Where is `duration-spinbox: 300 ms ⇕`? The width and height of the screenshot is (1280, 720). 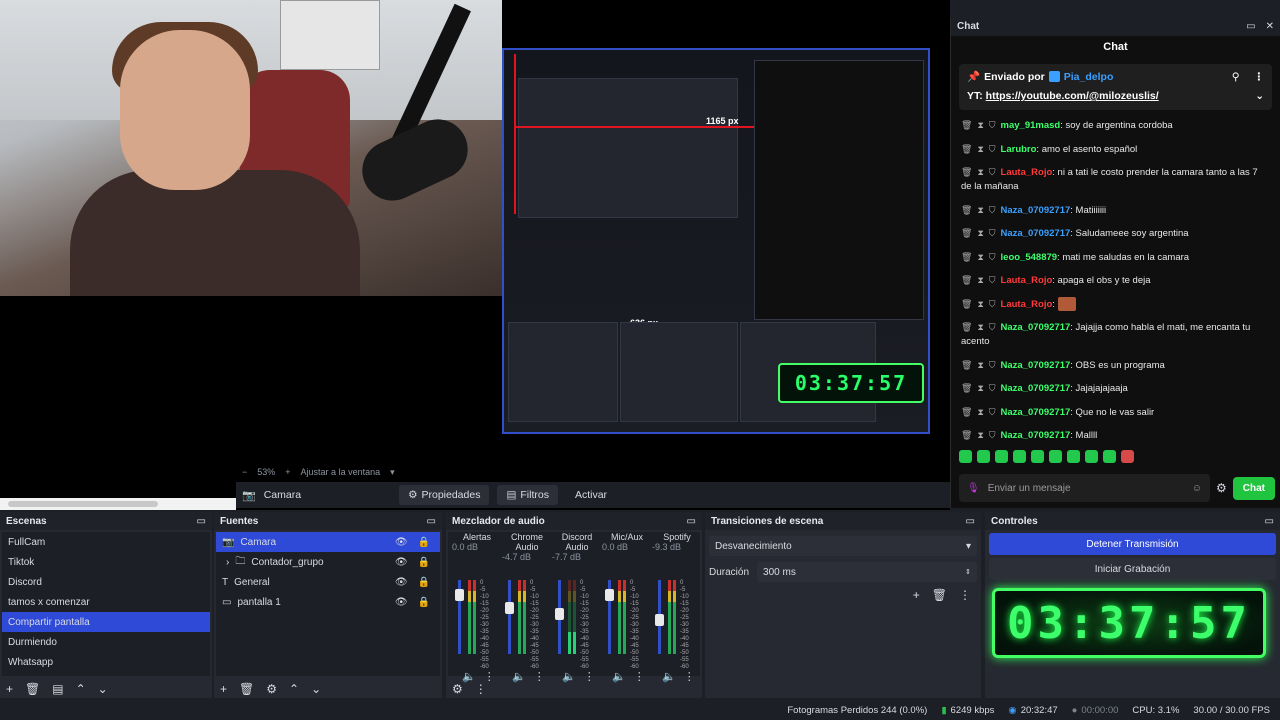 duration-spinbox: 300 ms ⇕ is located at coordinates (867, 572).